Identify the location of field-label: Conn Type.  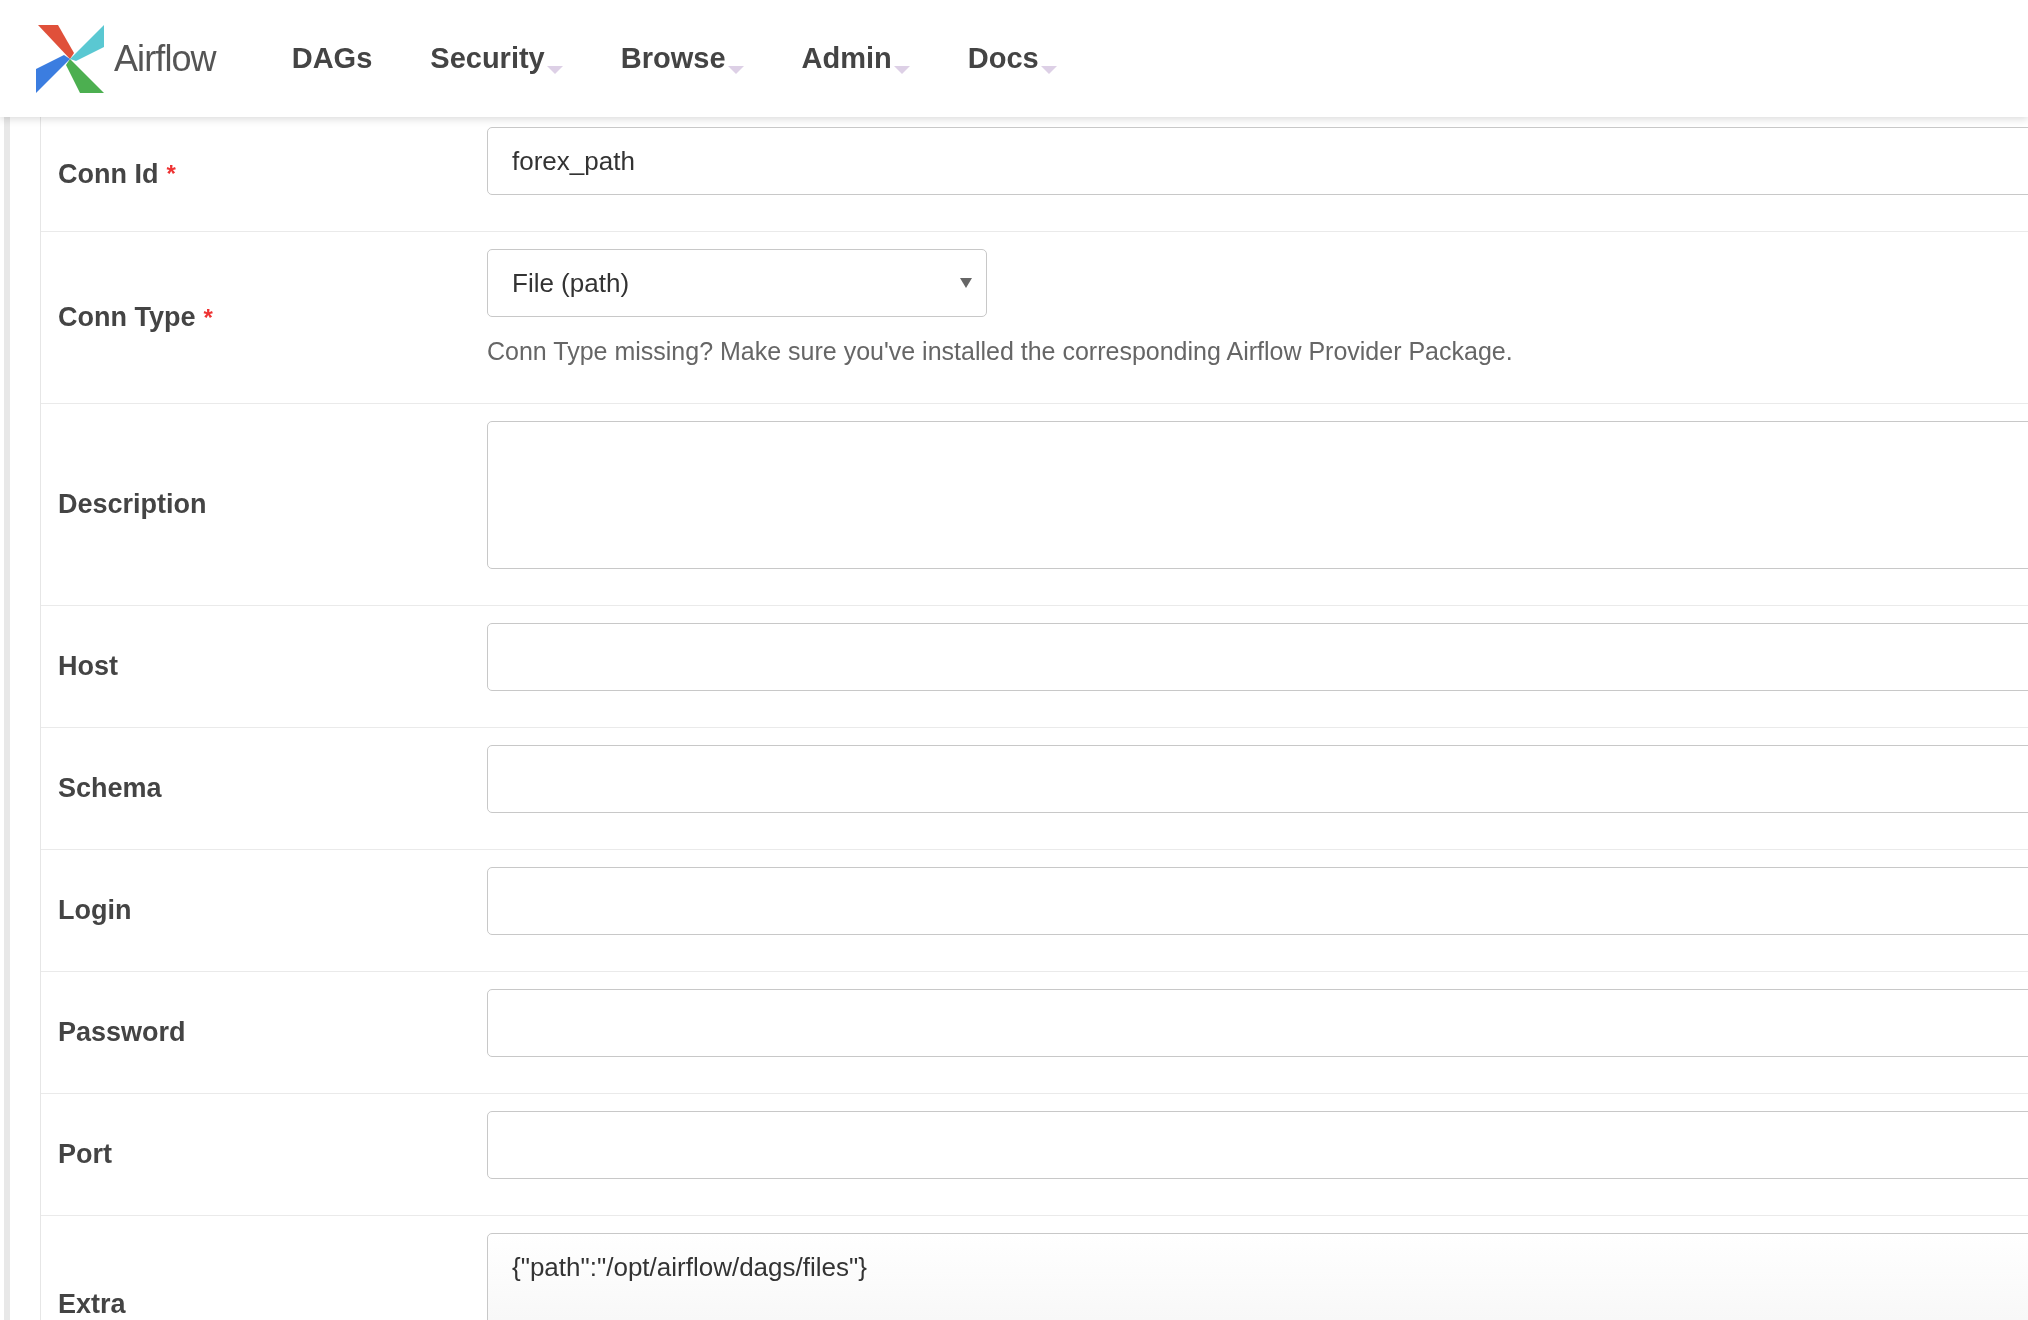
(127, 318).